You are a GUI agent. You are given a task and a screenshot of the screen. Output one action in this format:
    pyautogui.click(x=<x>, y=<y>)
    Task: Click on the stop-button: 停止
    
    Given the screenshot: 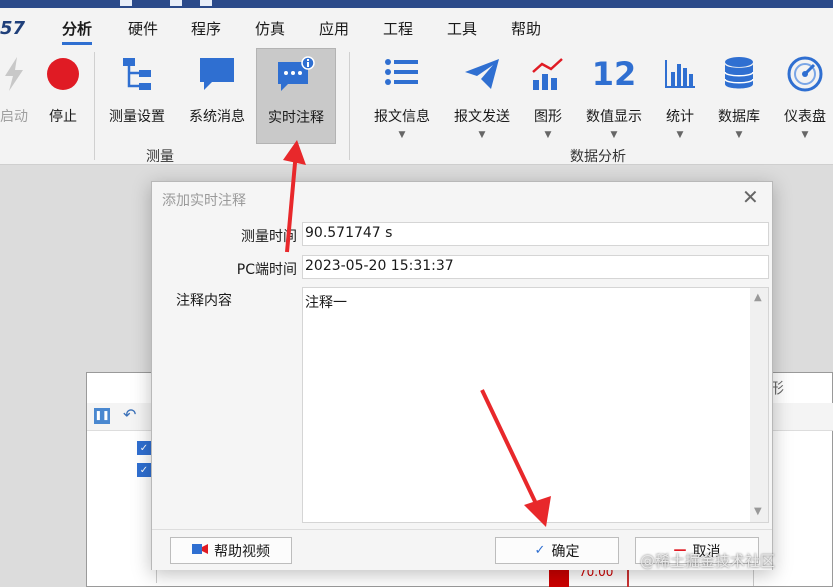 What is the action you would take?
    pyautogui.click(x=63, y=96)
    